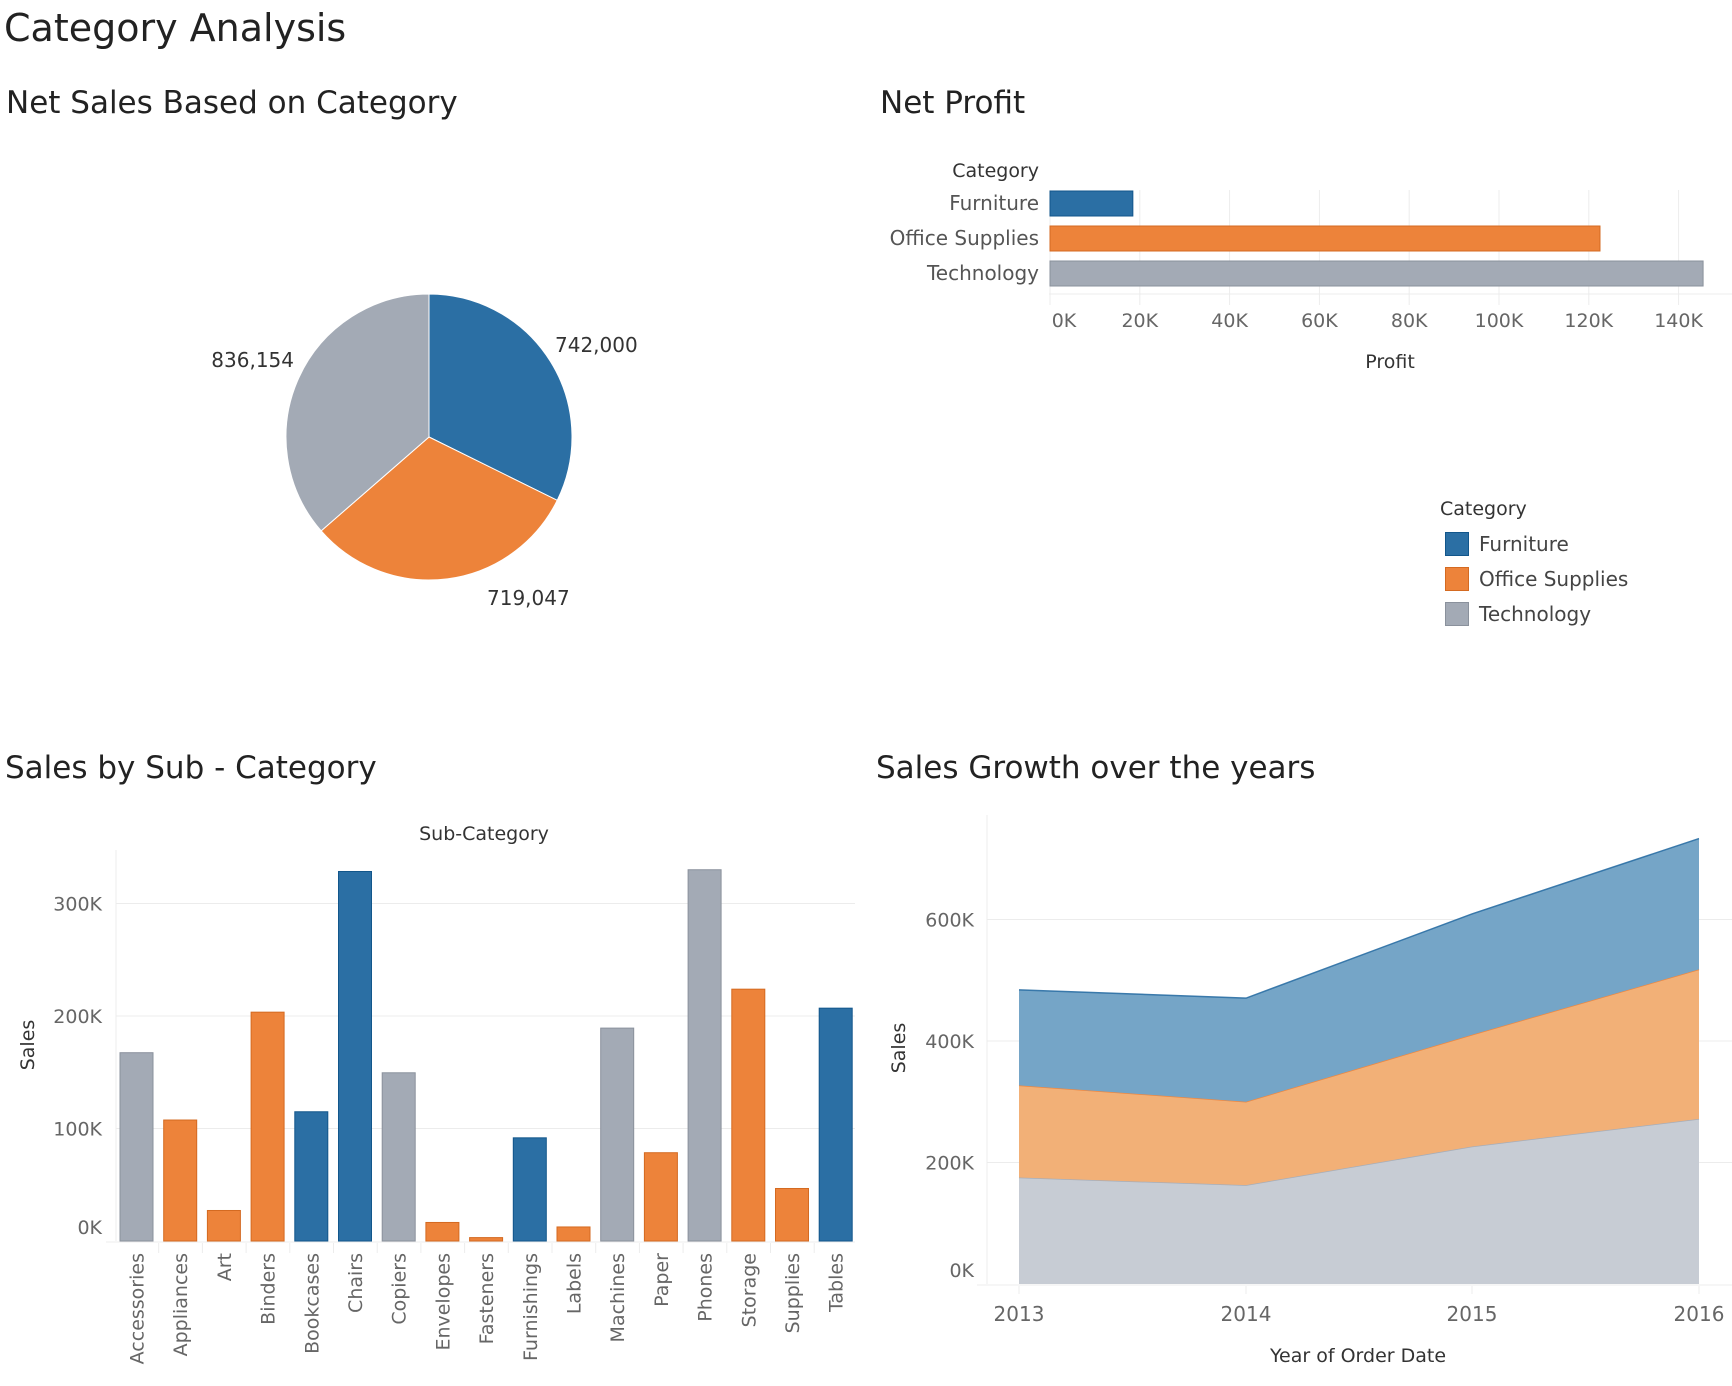  What do you see at coordinates (1699, 1314) in the screenshot?
I see `growth-x-tick-label: 2016` at bounding box center [1699, 1314].